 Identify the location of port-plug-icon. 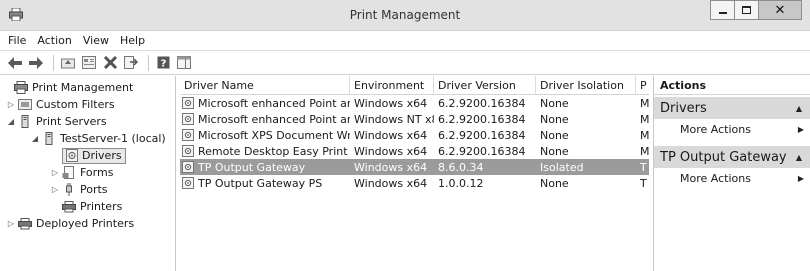
(69, 189).